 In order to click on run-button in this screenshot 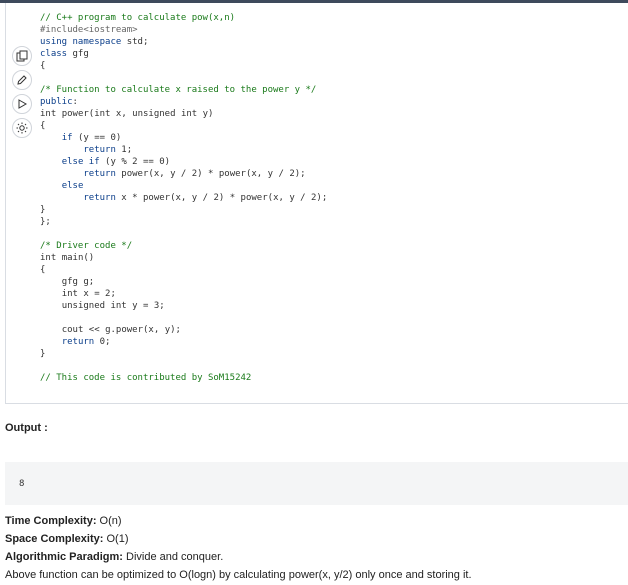, I will do `click(22, 104)`.